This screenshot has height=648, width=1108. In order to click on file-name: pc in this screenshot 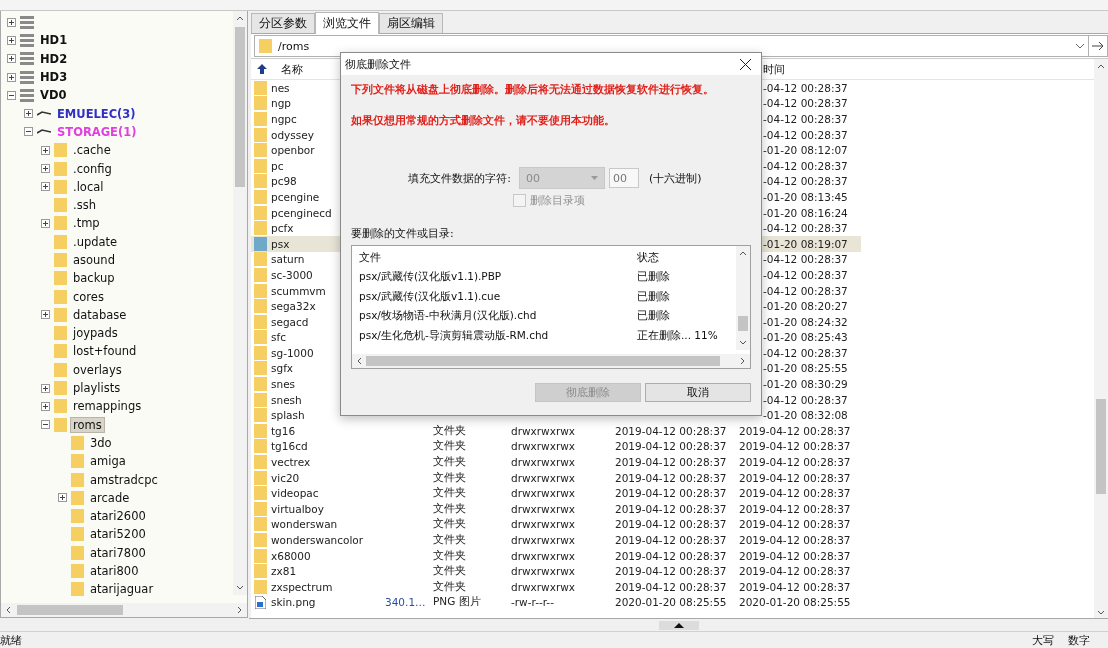, I will do `click(277, 165)`.